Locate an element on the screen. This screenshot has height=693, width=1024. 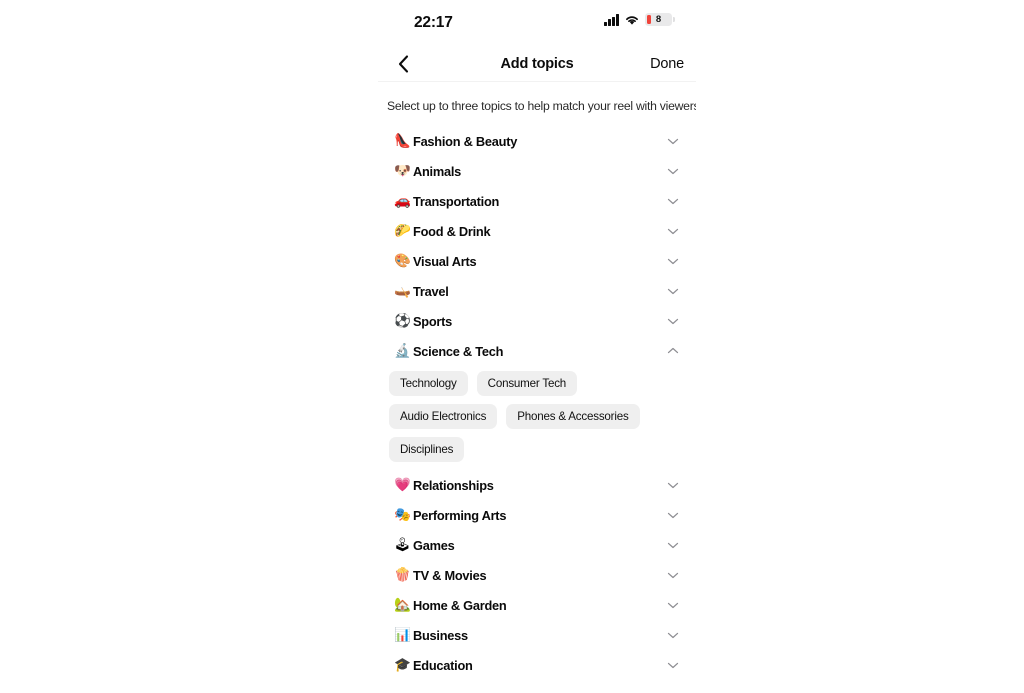
growing-heart-icon: 💗 is located at coordinates (402, 485).